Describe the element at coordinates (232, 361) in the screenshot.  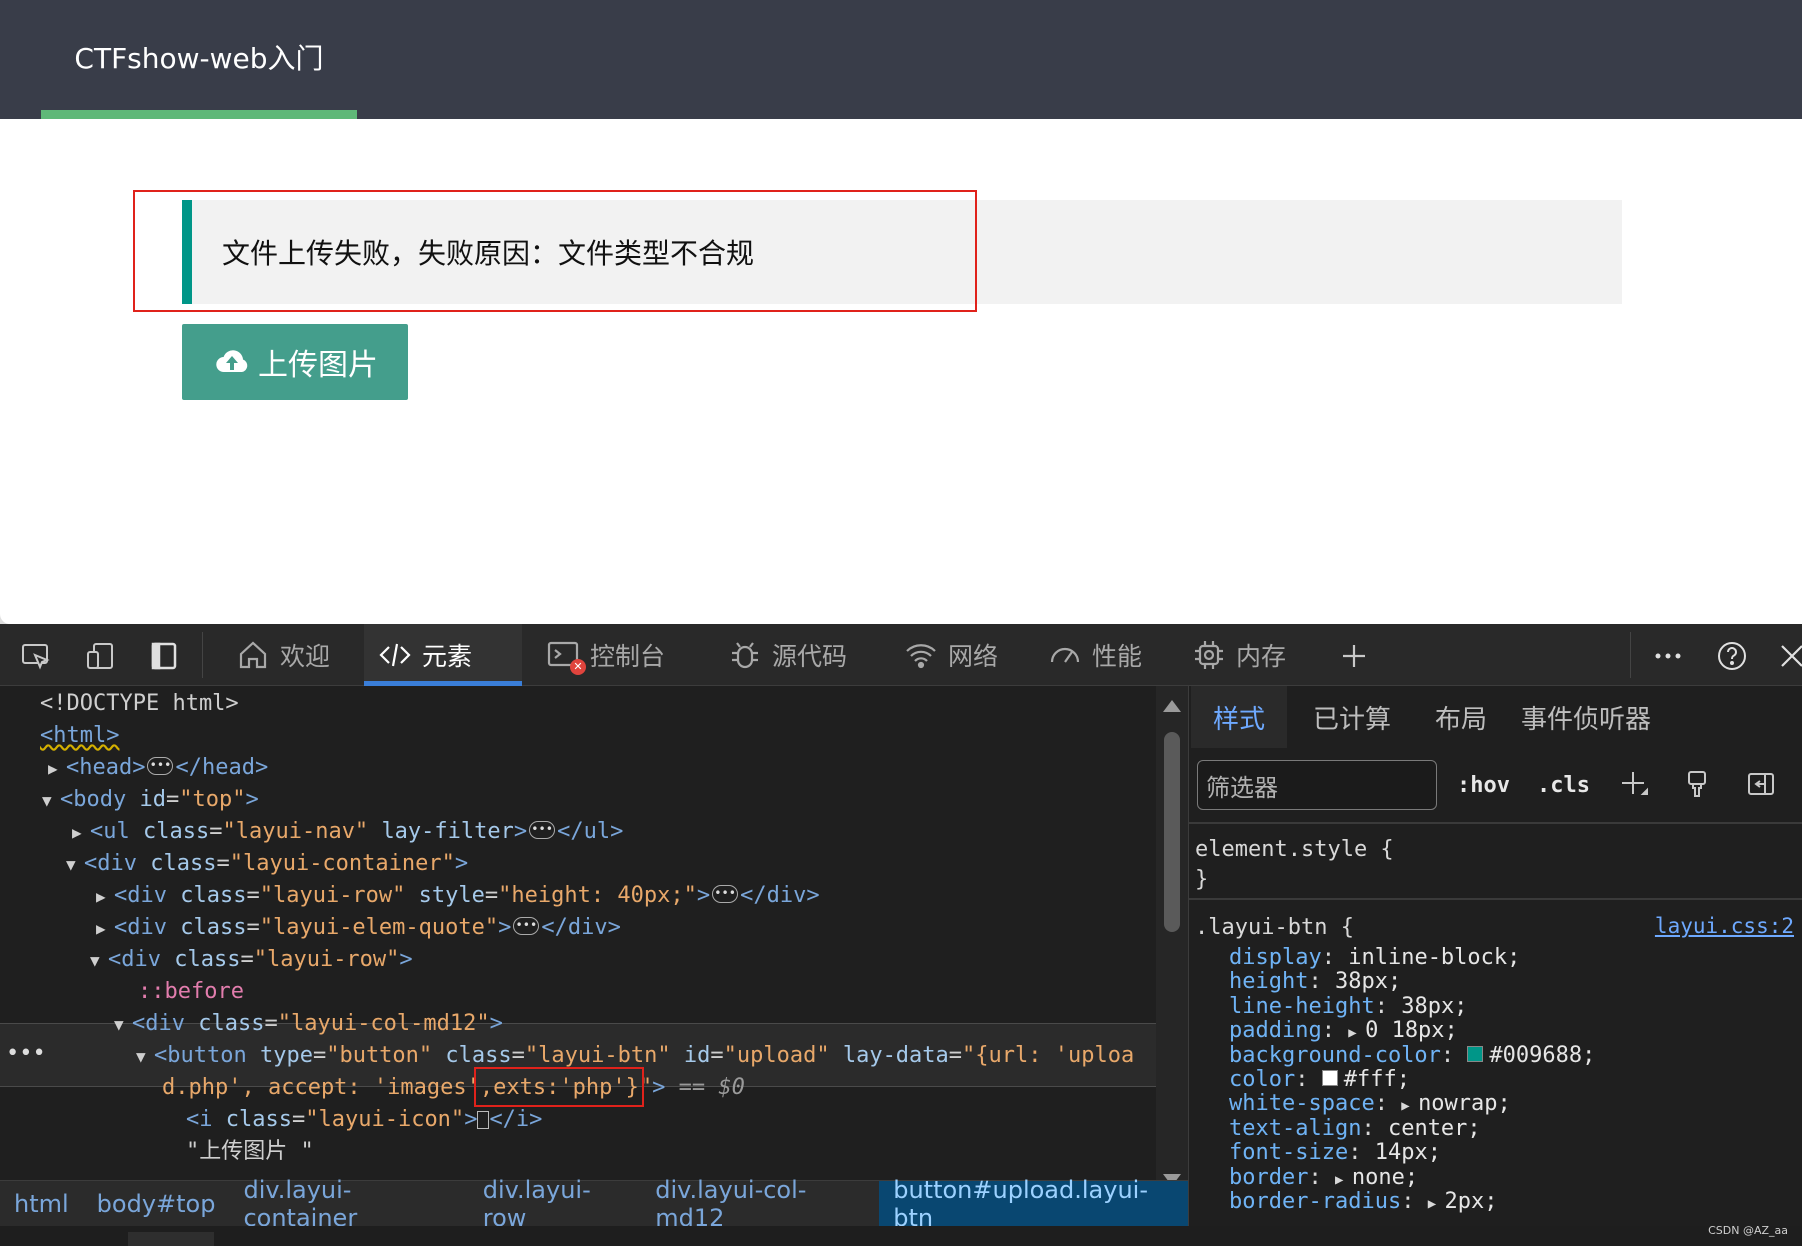
I see `cloud-upload-icon` at that location.